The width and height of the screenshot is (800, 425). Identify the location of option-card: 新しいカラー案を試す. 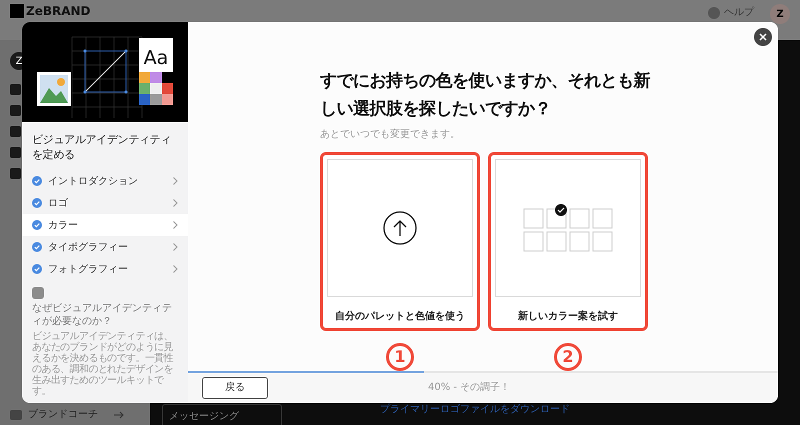
(568, 241).